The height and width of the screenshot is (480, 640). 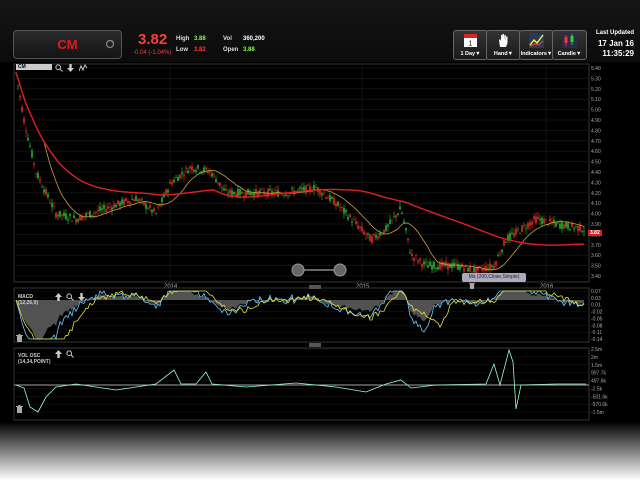 What do you see at coordinates (618, 53) in the screenshot?
I see `last-updated-time: 11:35:29` at bounding box center [618, 53].